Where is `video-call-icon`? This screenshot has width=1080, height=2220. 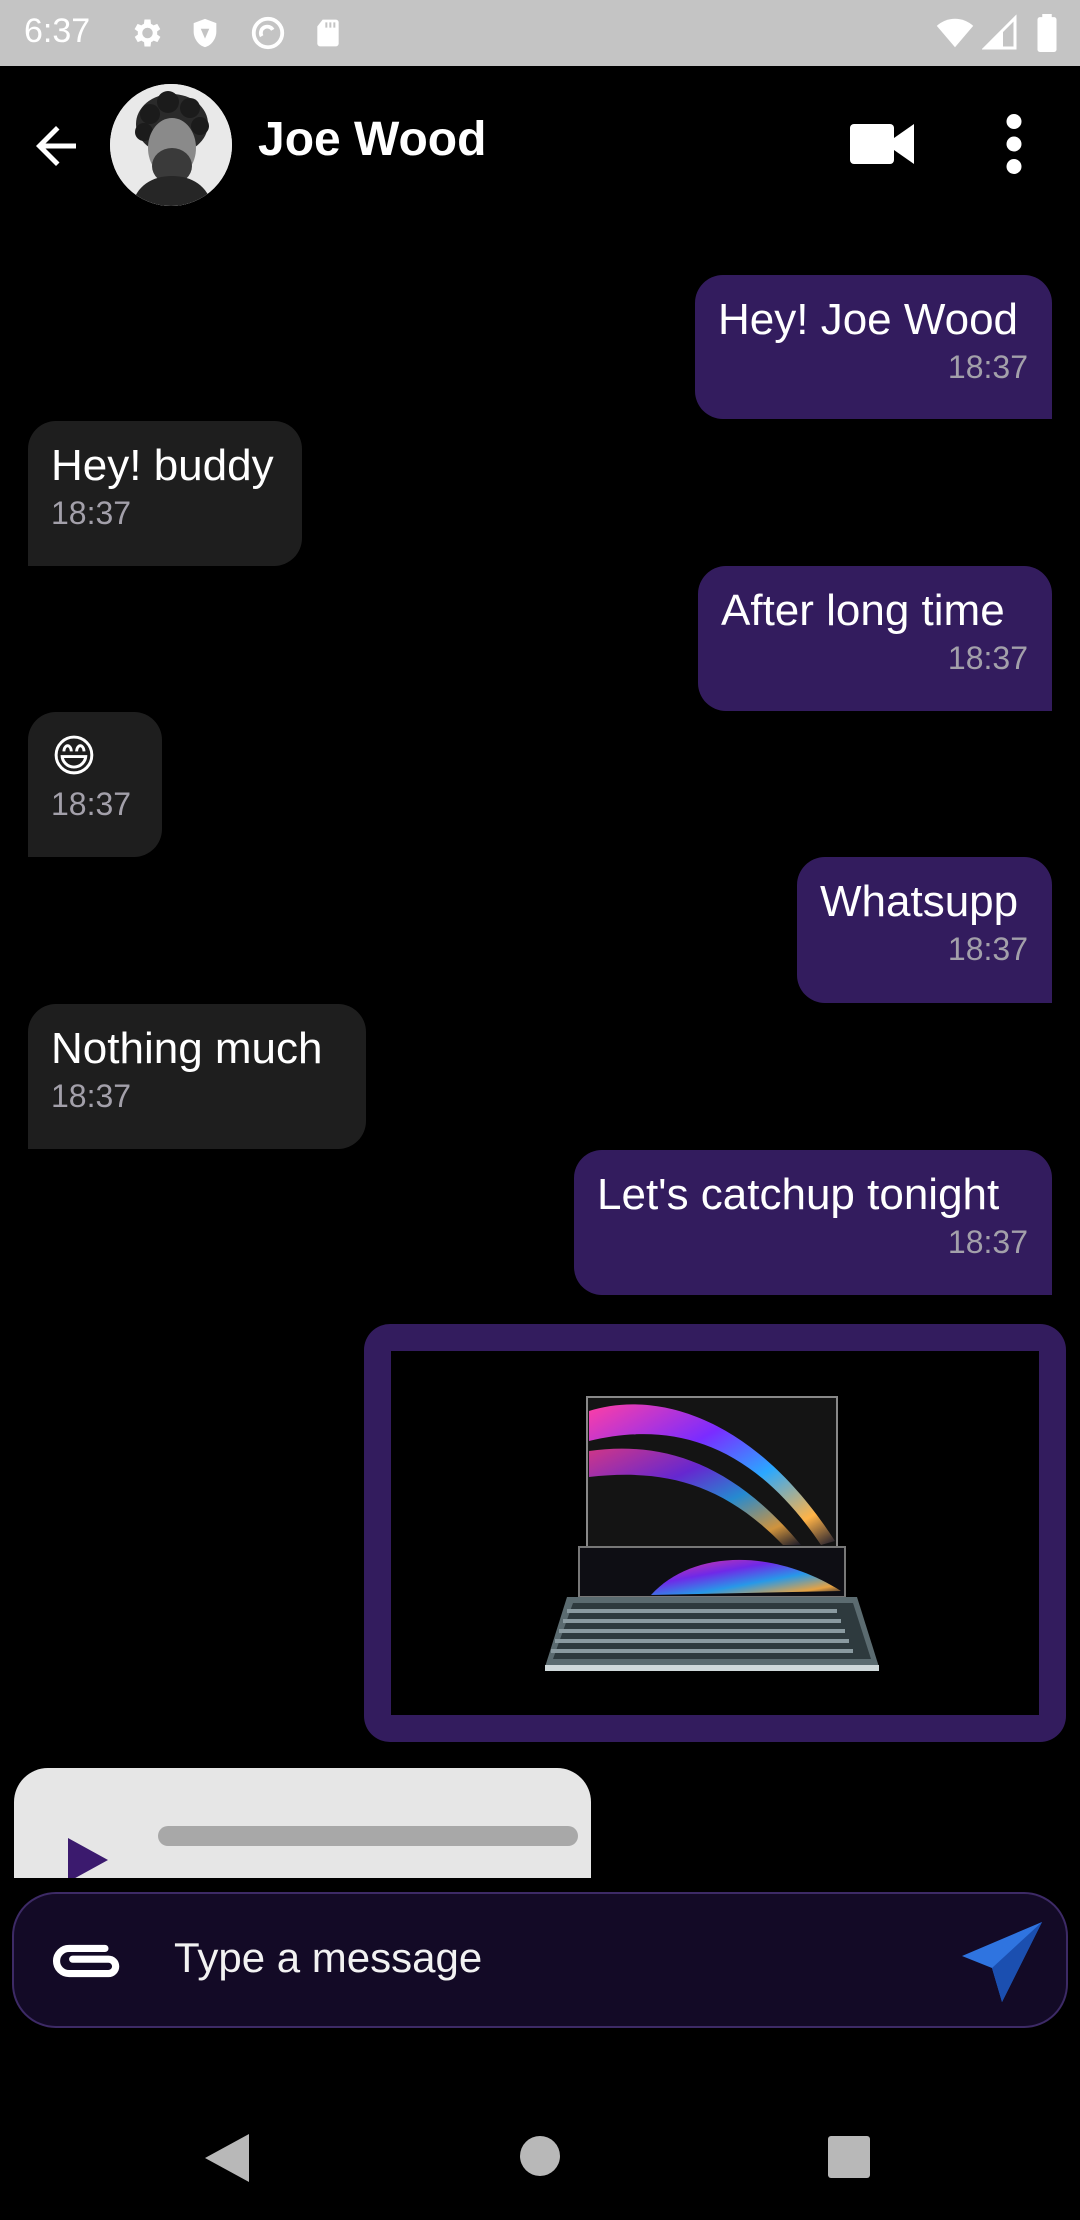 video-call-icon is located at coordinates (882, 144).